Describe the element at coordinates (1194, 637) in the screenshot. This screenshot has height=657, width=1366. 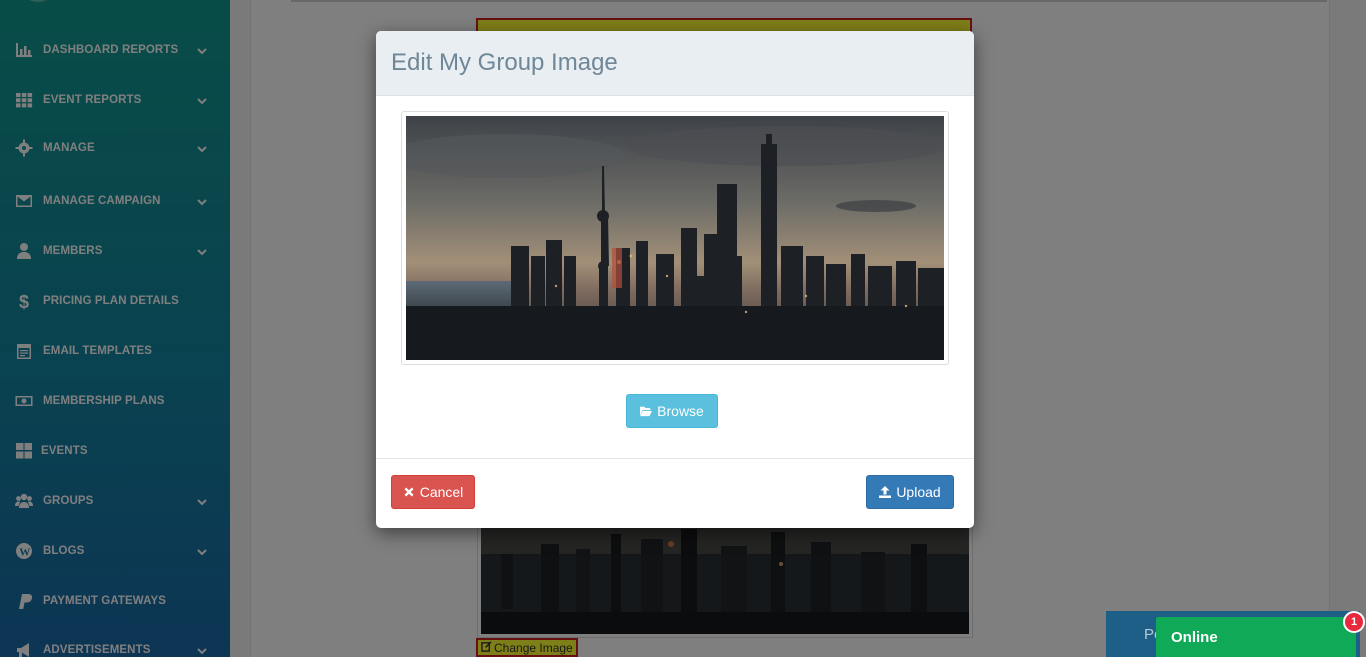
I see `chat-status-label: Online` at that location.